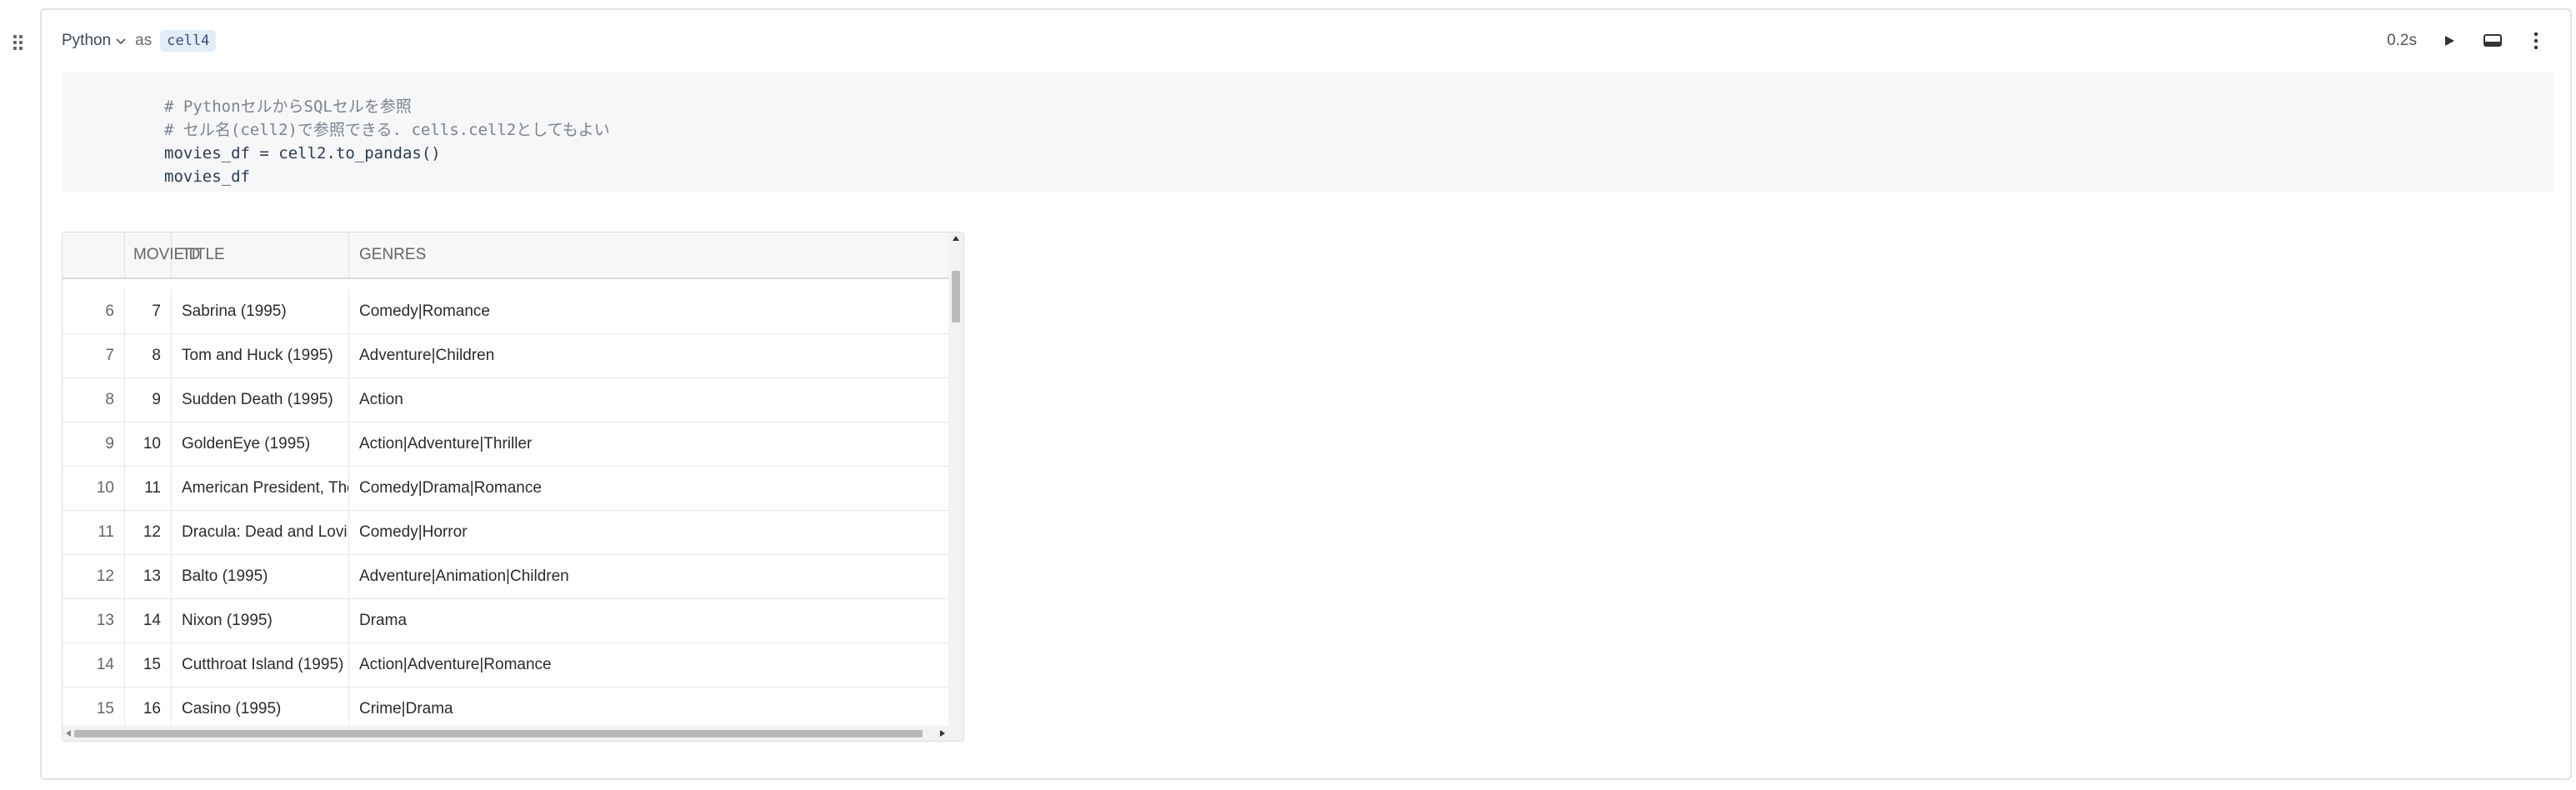  What do you see at coordinates (68, 733) in the screenshot?
I see `scroll-left-icon` at bounding box center [68, 733].